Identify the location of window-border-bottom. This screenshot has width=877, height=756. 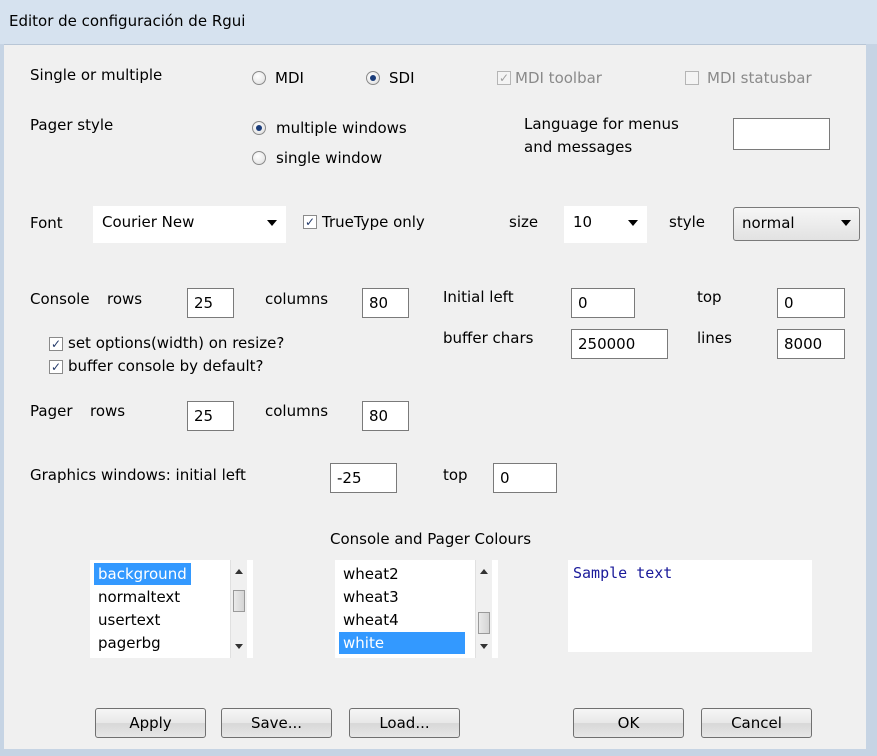
(438, 752).